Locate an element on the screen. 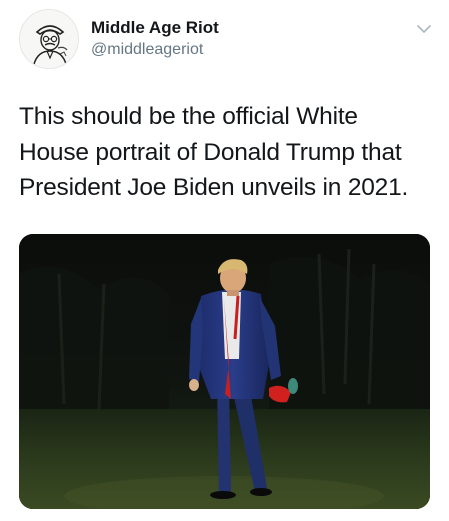 This screenshot has height=521, width=449. tweet-text-line: This should be the official White is located at coordinates (188, 116).